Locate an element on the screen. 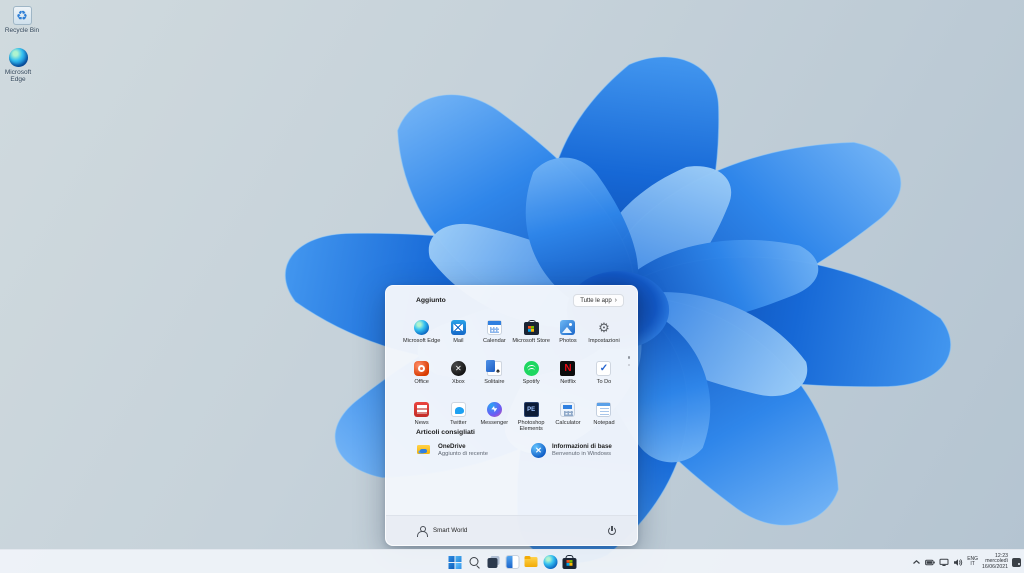 The width and height of the screenshot is (1024, 573). pinned-app-photos: Photos is located at coordinates (568, 335).